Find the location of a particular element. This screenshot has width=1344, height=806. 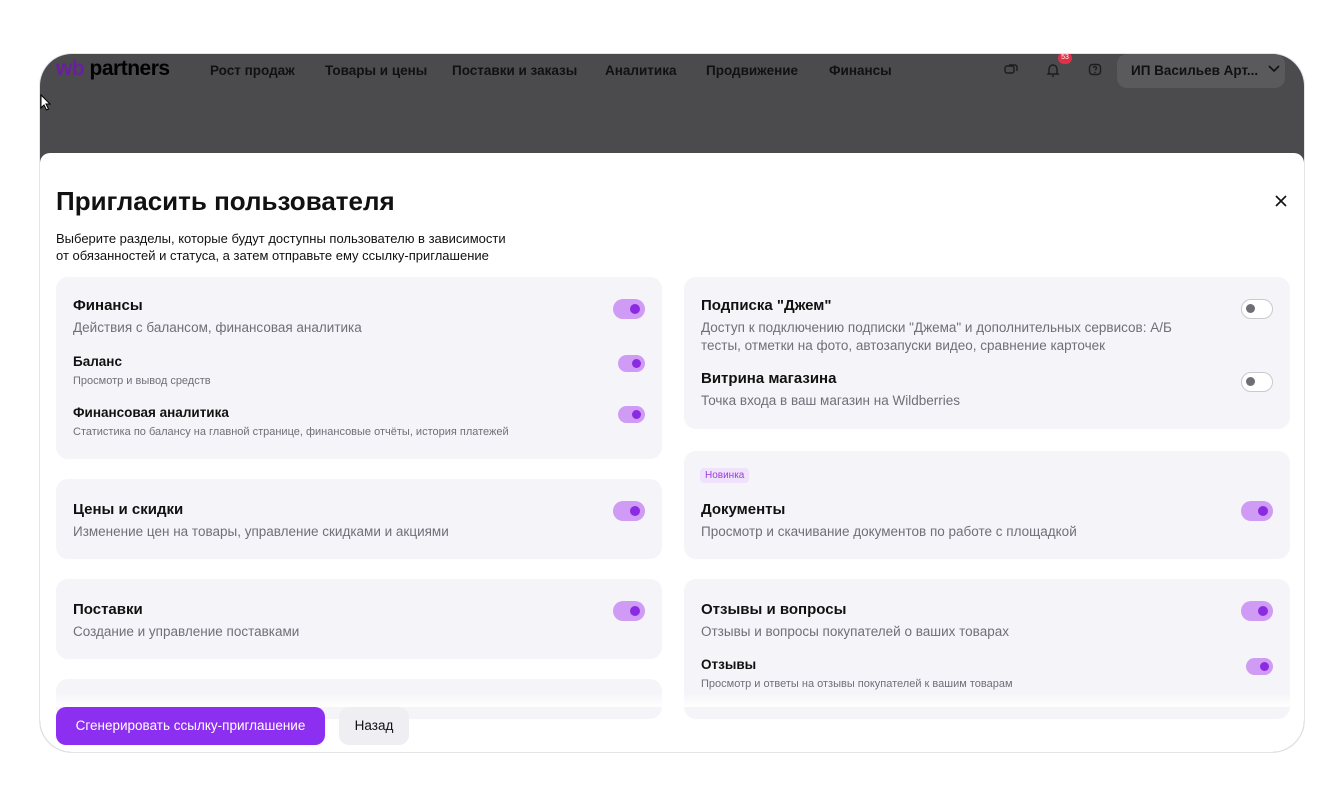

sub-title: Баланс is located at coordinates (97, 361).